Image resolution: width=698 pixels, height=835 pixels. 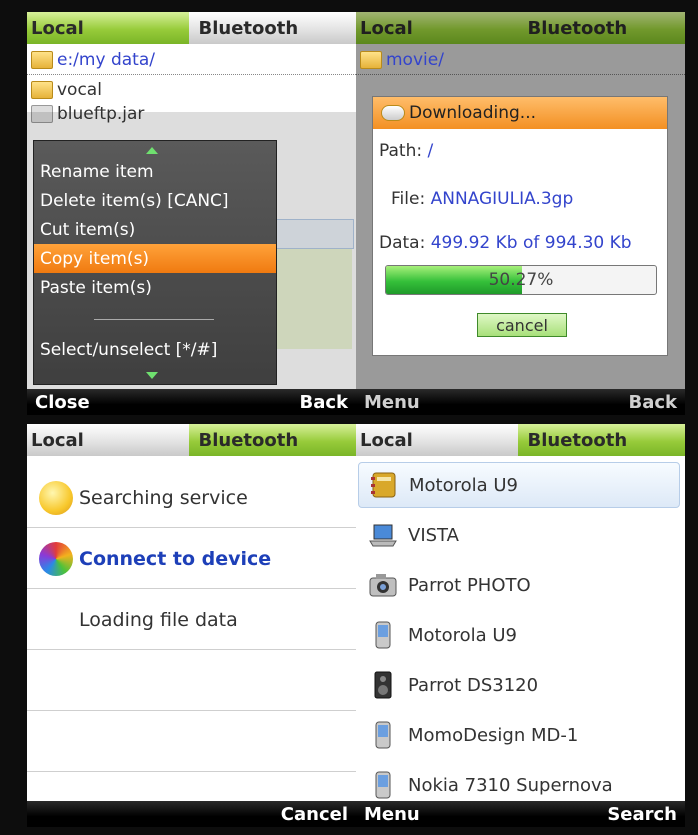 What do you see at coordinates (56, 497) in the screenshot?
I see `sun-icon` at bounding box center [56, 497].